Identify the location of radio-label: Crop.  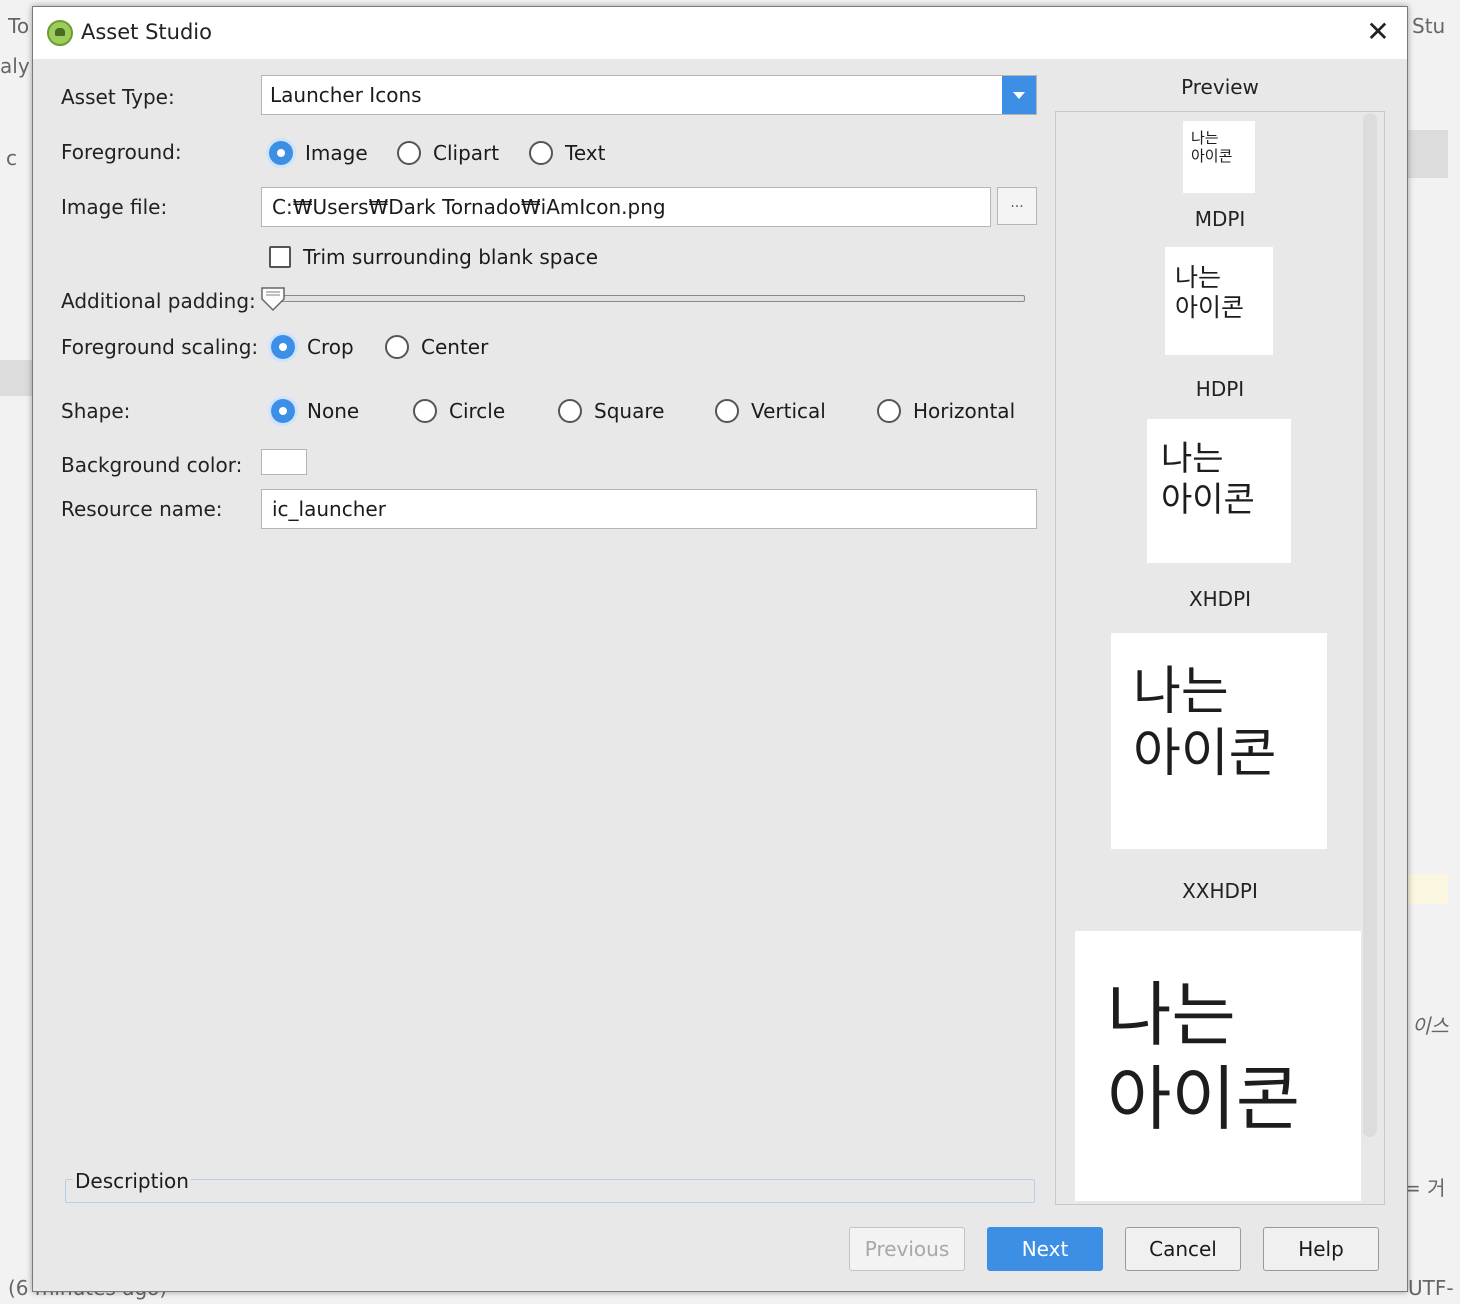
(330, 347).